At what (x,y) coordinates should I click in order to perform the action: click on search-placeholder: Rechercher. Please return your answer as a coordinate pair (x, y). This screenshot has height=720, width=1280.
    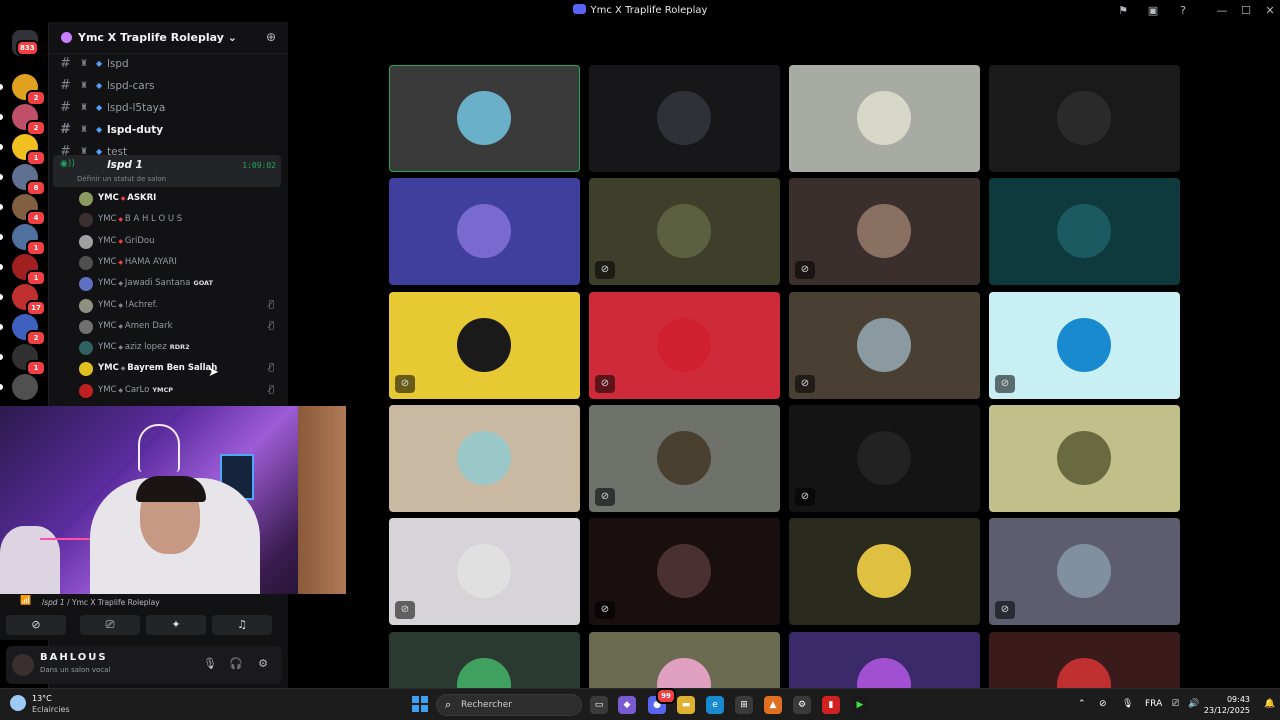
    Looking at the image, I should click on (486, 705).